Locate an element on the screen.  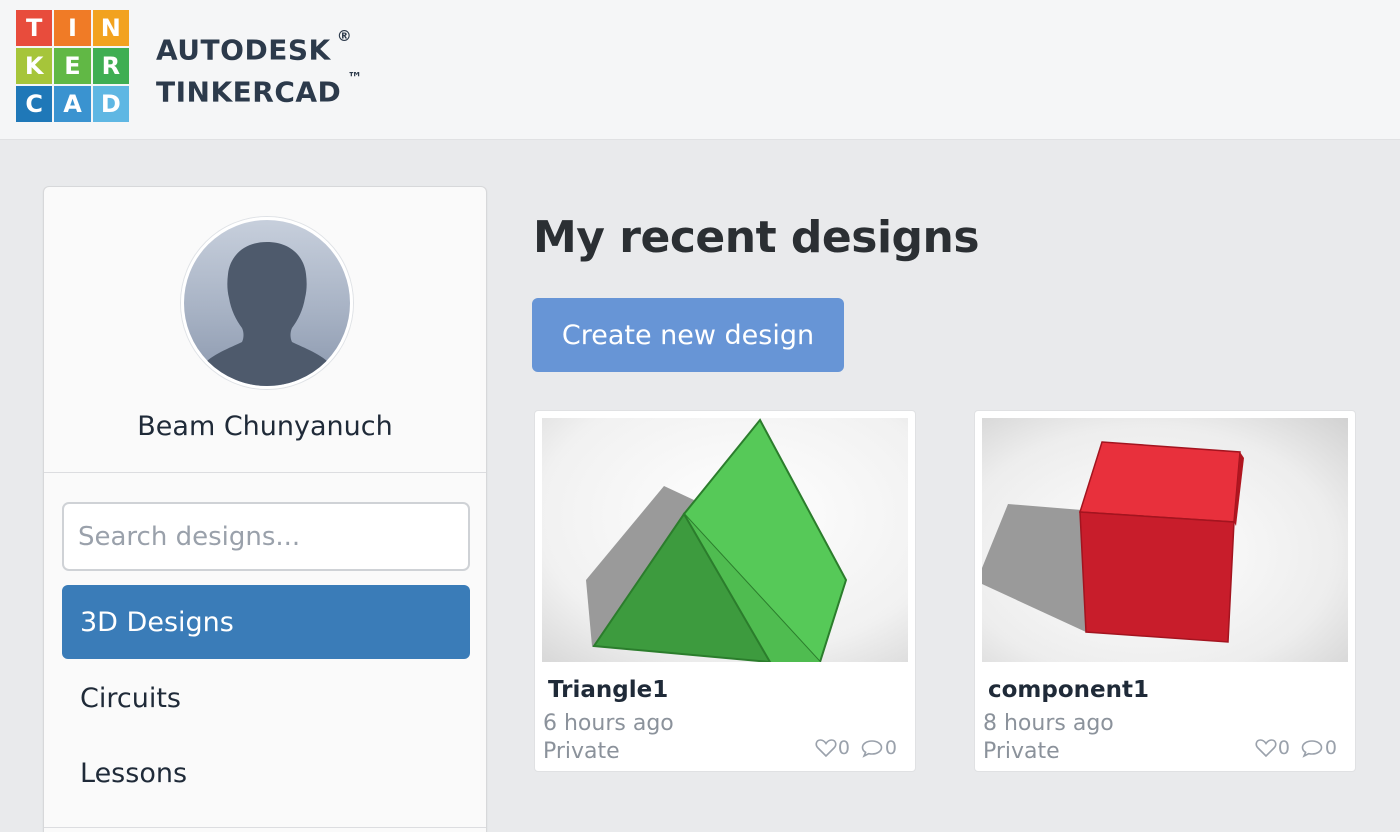
design-timestamp: 6 hours ago is located at coordinates (608, 723).